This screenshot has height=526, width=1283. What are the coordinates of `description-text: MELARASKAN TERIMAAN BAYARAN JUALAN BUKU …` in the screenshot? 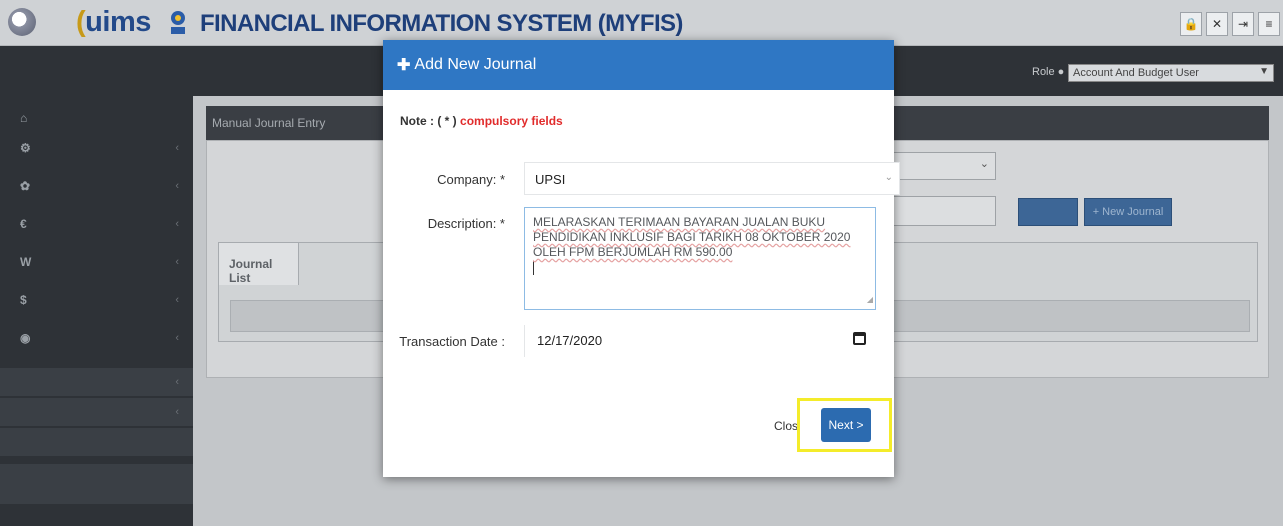 It's located at (692, 237).